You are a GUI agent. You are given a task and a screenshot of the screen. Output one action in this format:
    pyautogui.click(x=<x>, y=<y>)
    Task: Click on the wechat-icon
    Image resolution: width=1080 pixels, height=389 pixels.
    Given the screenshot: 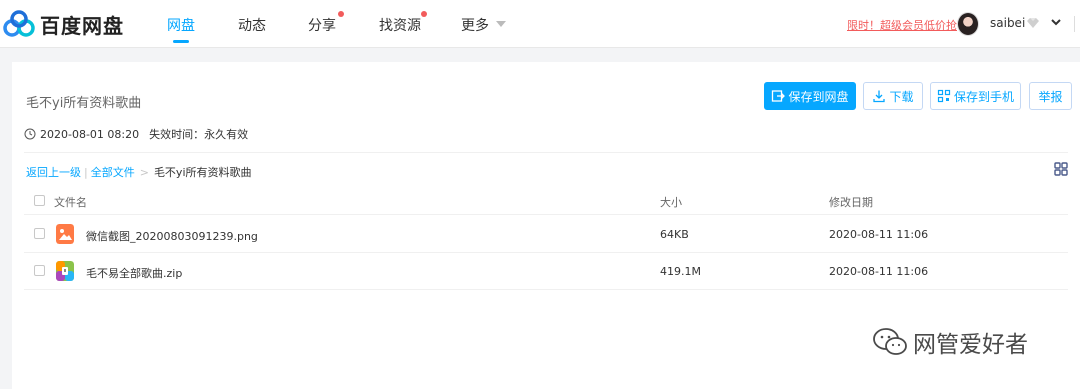 What is the action you would take?
    pyautogui.click(x=890, y=341)
    